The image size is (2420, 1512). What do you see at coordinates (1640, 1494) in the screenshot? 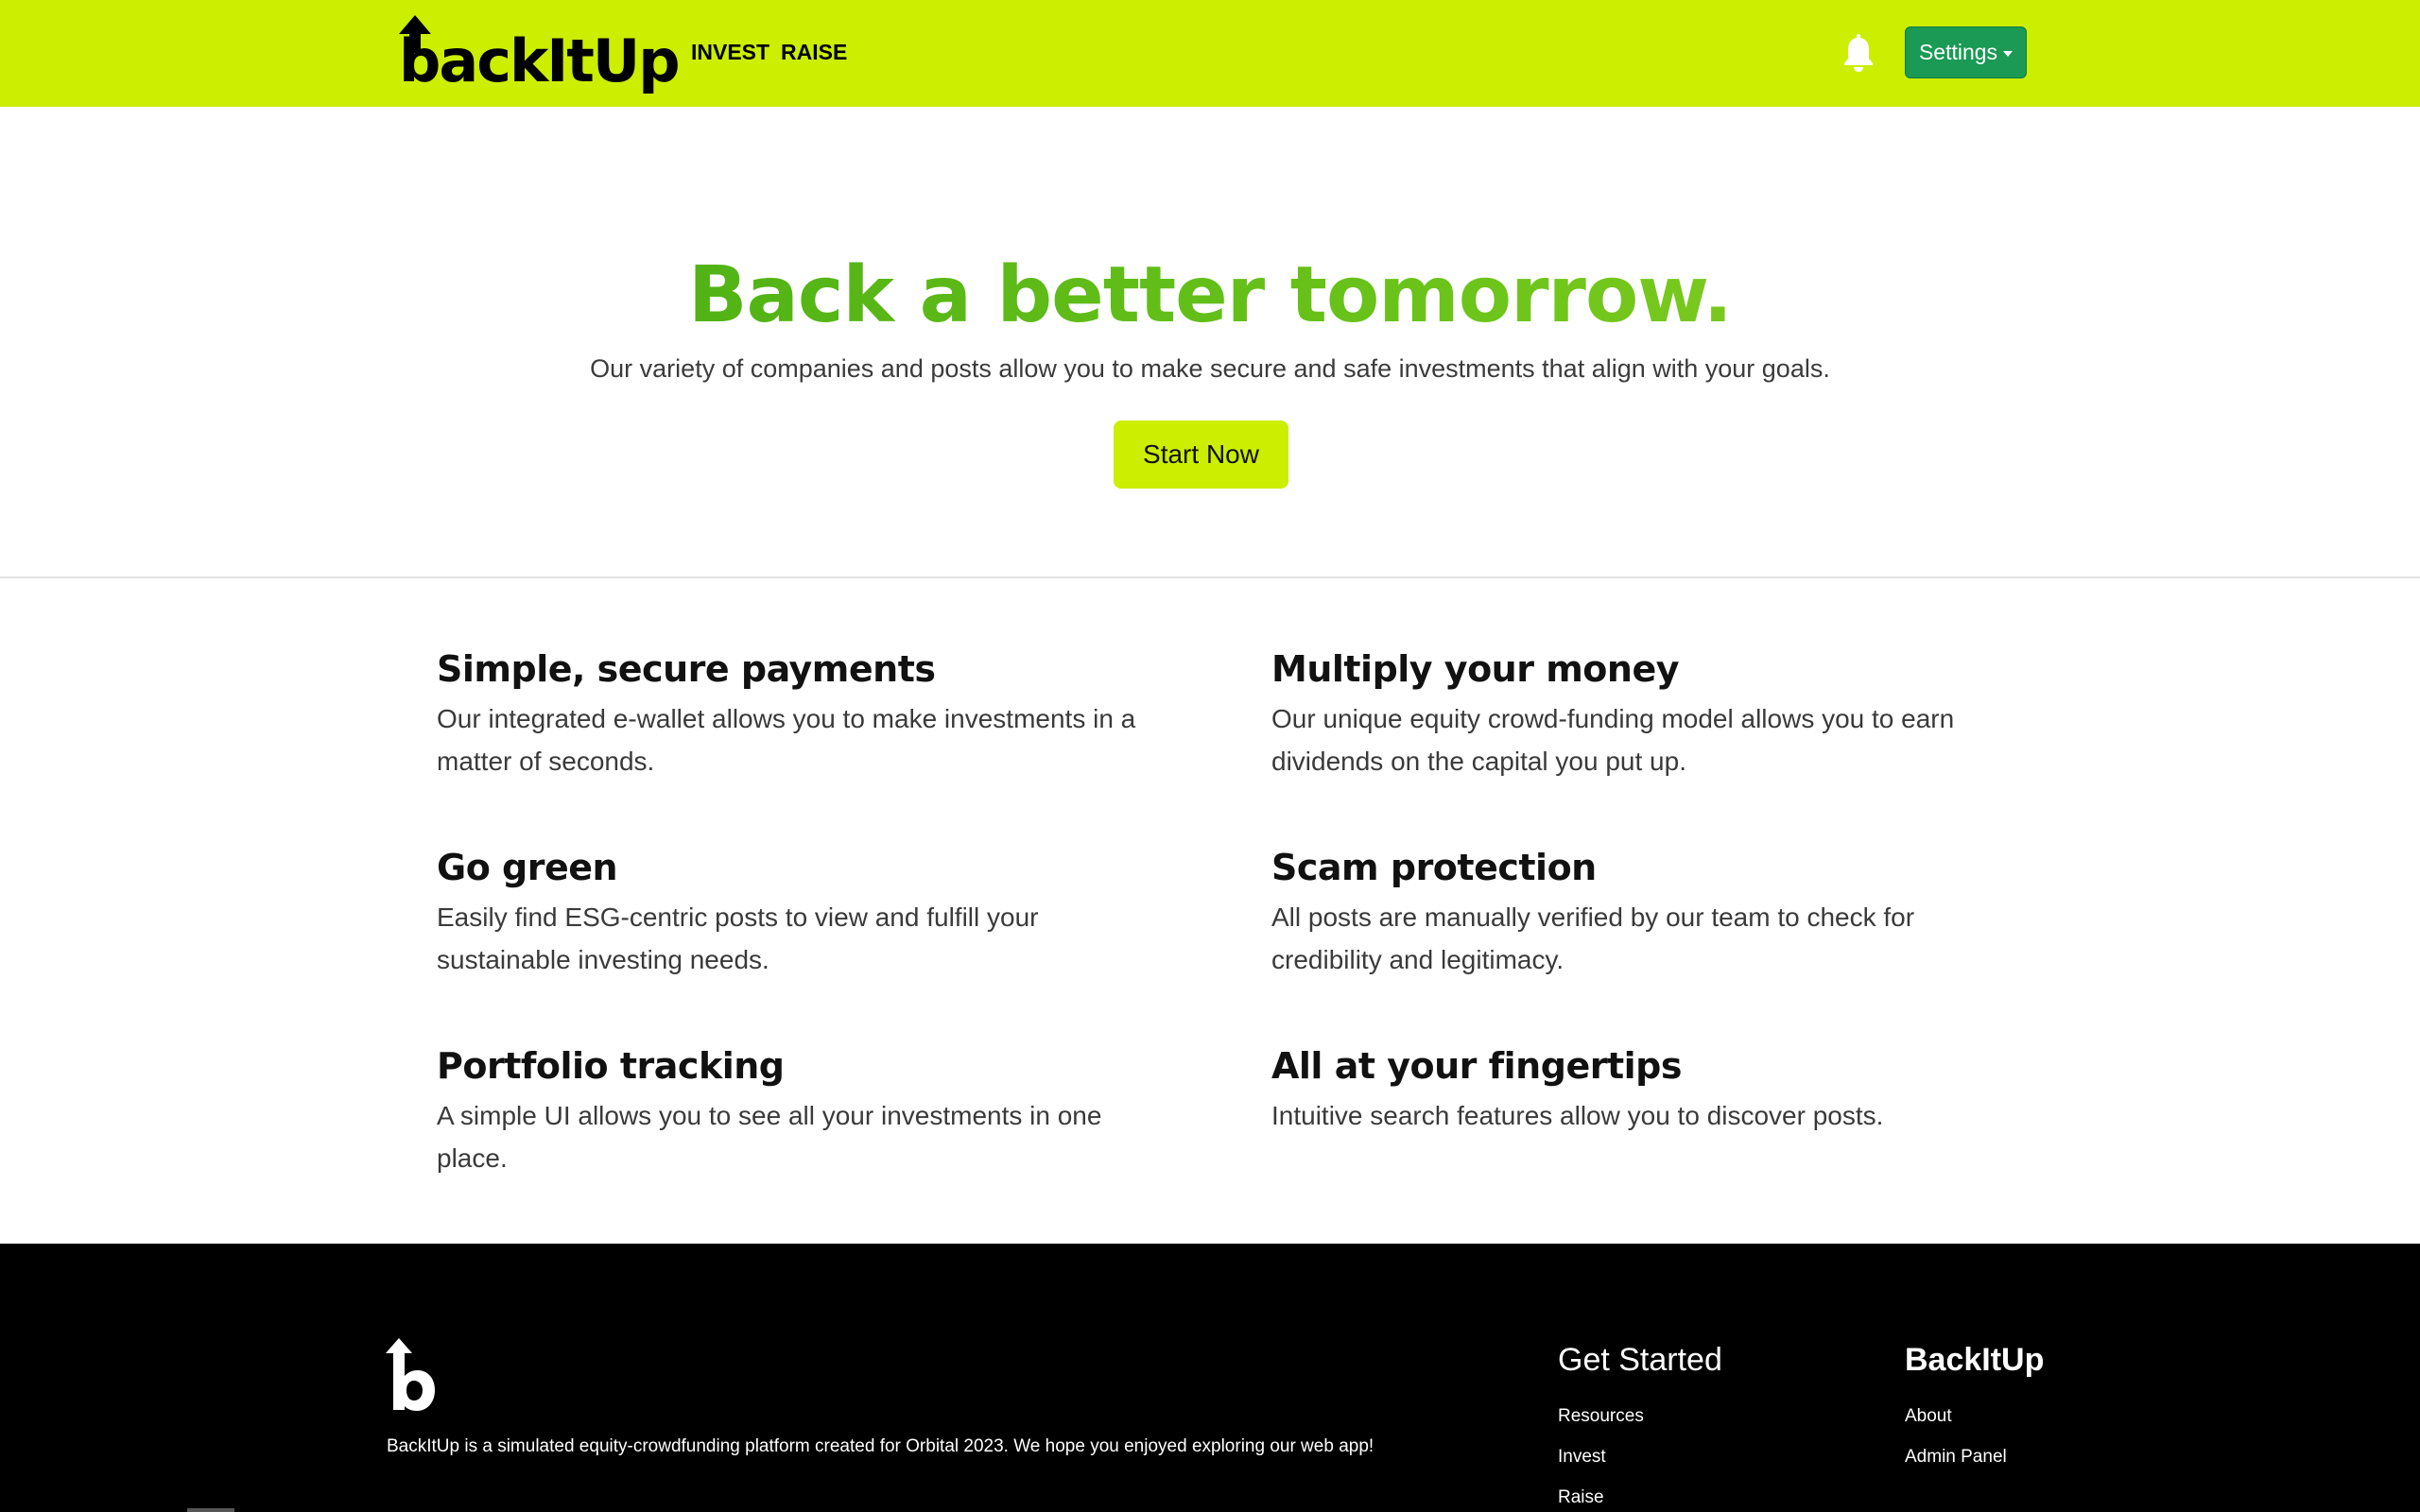
I see `footer-link-raise: Raise` at bounding box center [1640, 1494].